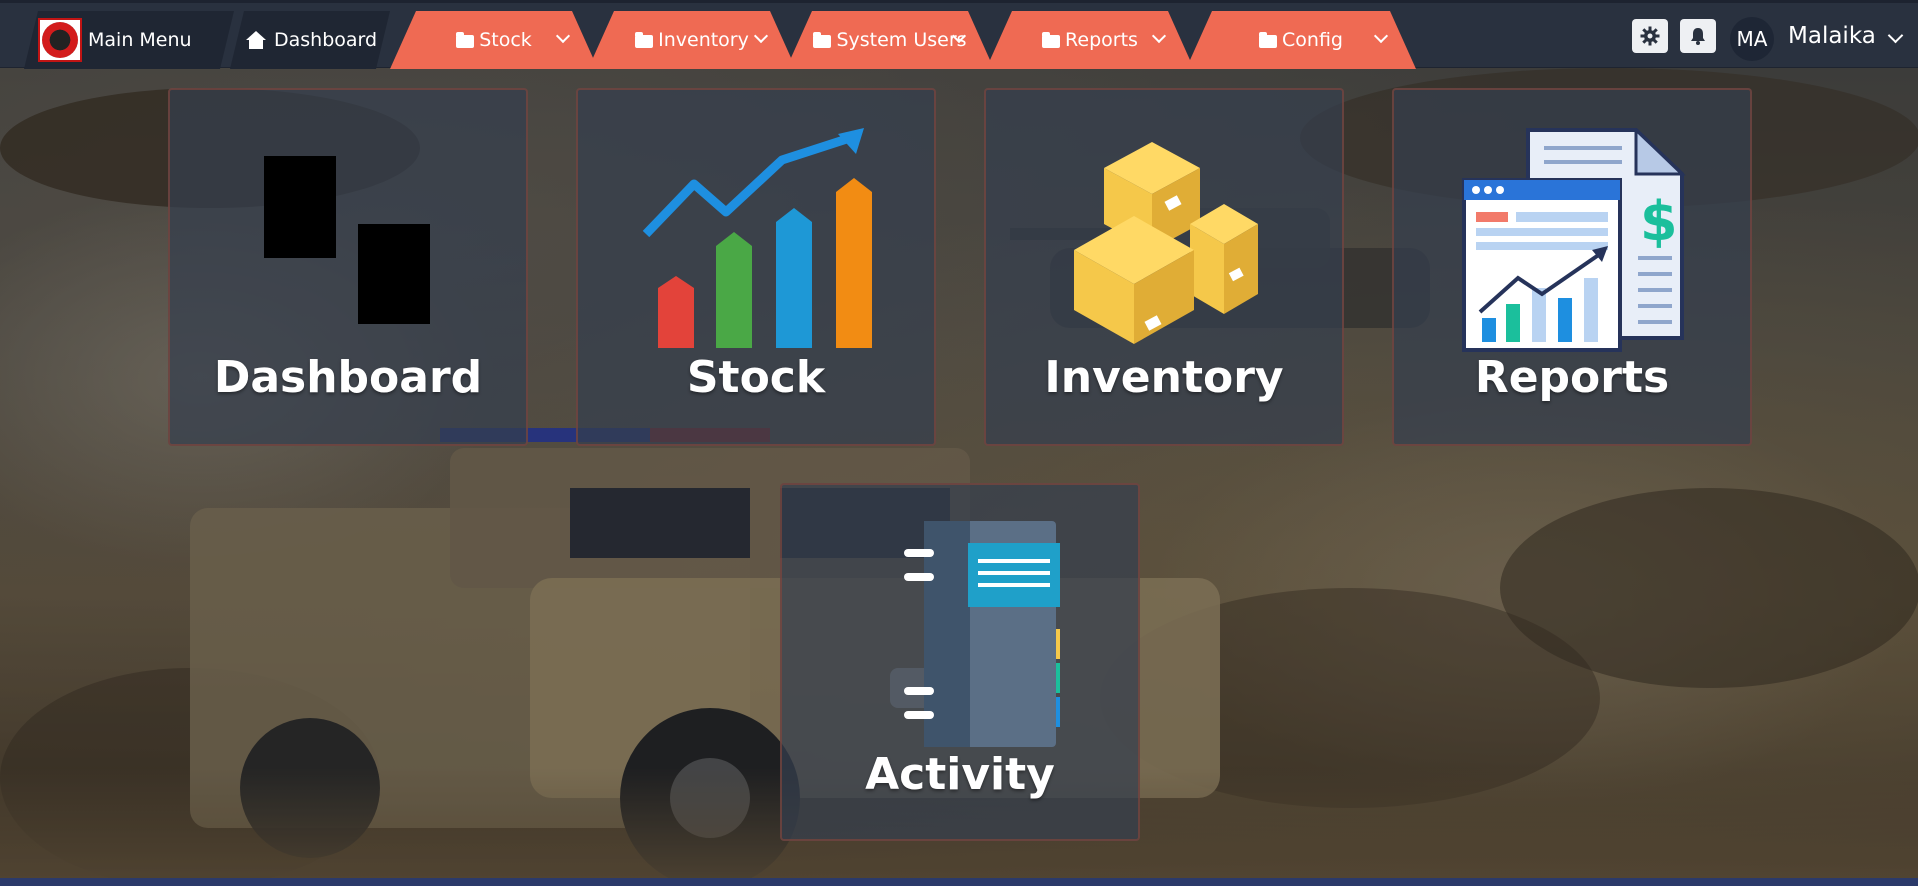 This screenshot has width=1918, height=886. What do you see at coordinates (348, 377) in the screenshot?
I see `dashboard-tile-label: Dashboard` at bounding box center [348, 377].